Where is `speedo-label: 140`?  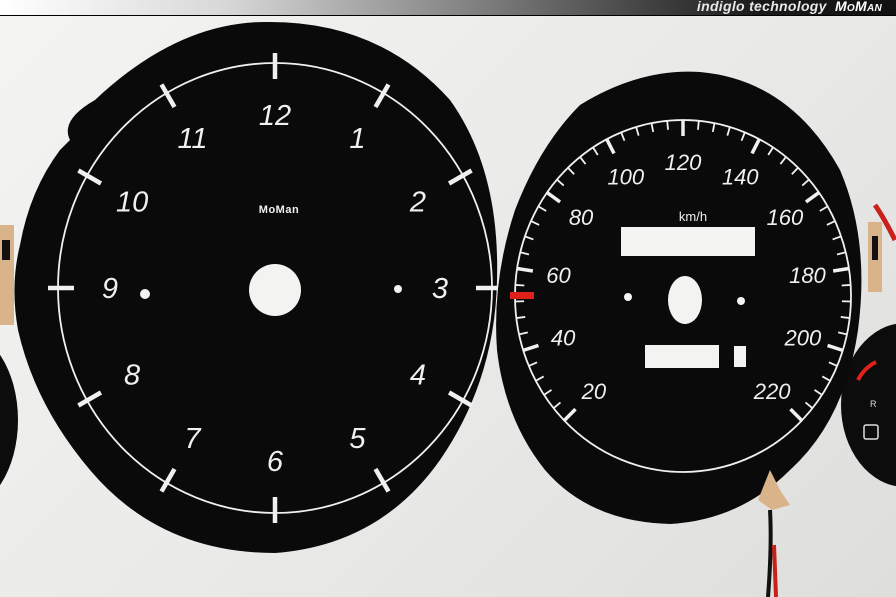 speedo-label: 140 is located at coordinates (740, 177).